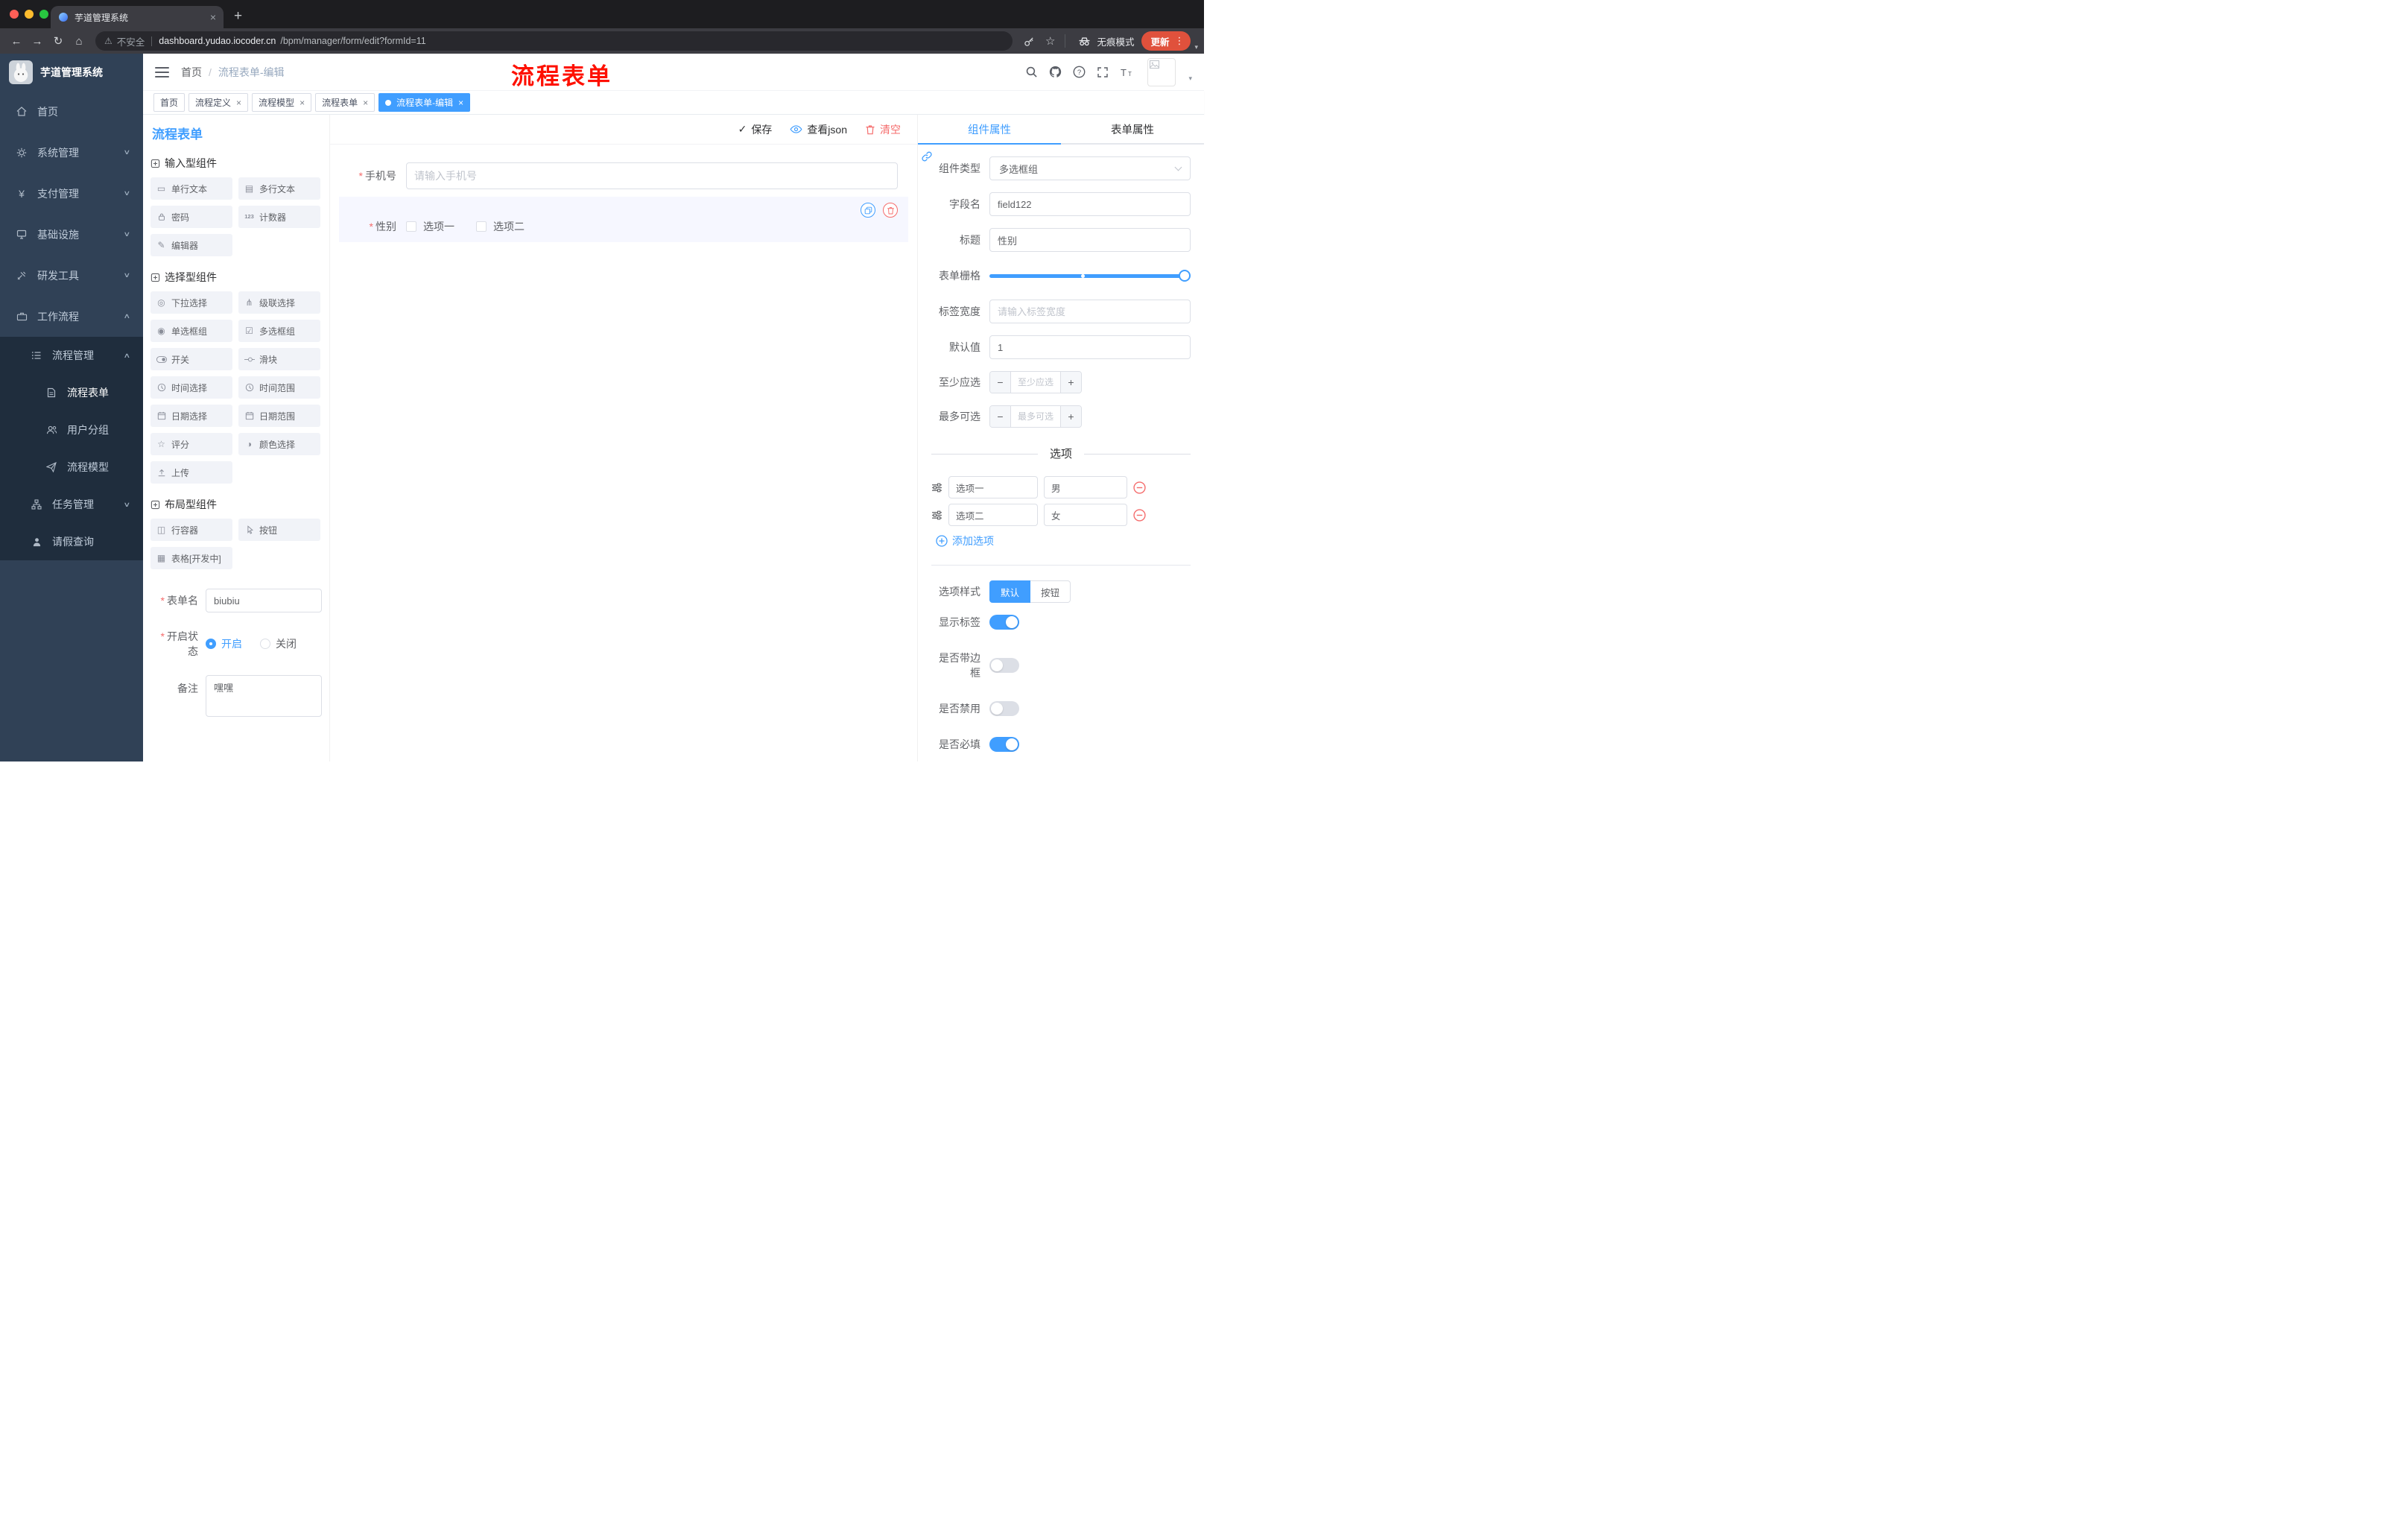  What do you see at coordinates (224, 644) in the screenshot?
I see `status-on-radio: 开启` at bounding box center [224, 644].